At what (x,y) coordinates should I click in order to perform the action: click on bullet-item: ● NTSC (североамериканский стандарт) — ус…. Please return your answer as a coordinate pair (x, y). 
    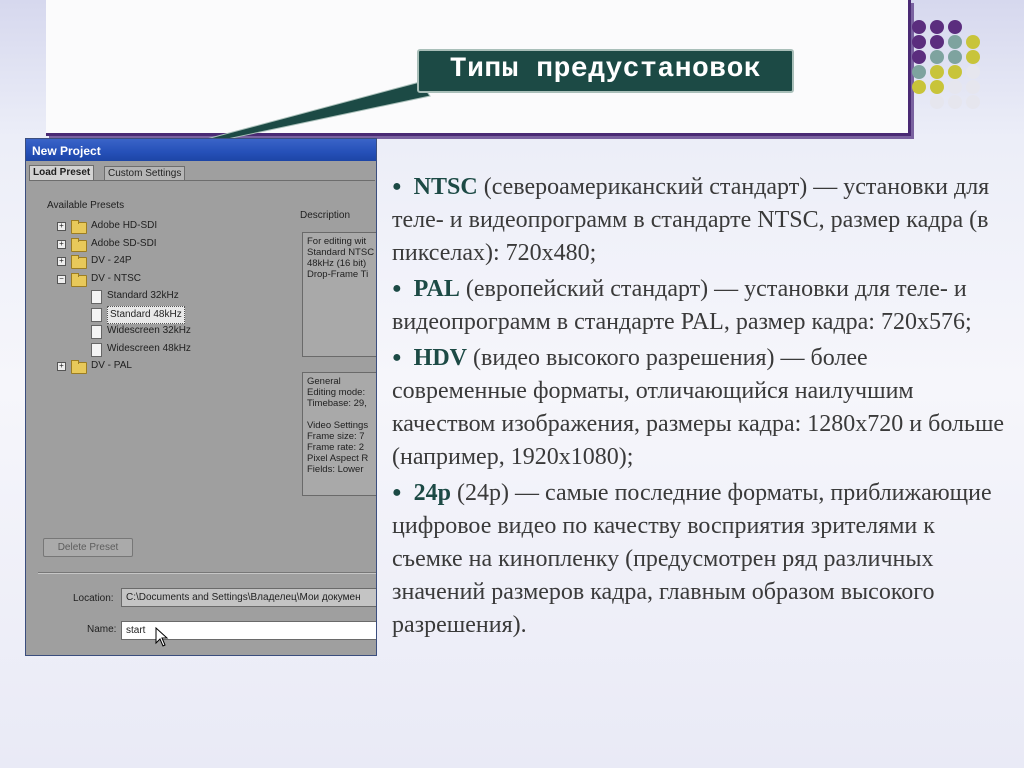
    Looking at the image, I should click on (699, 220).